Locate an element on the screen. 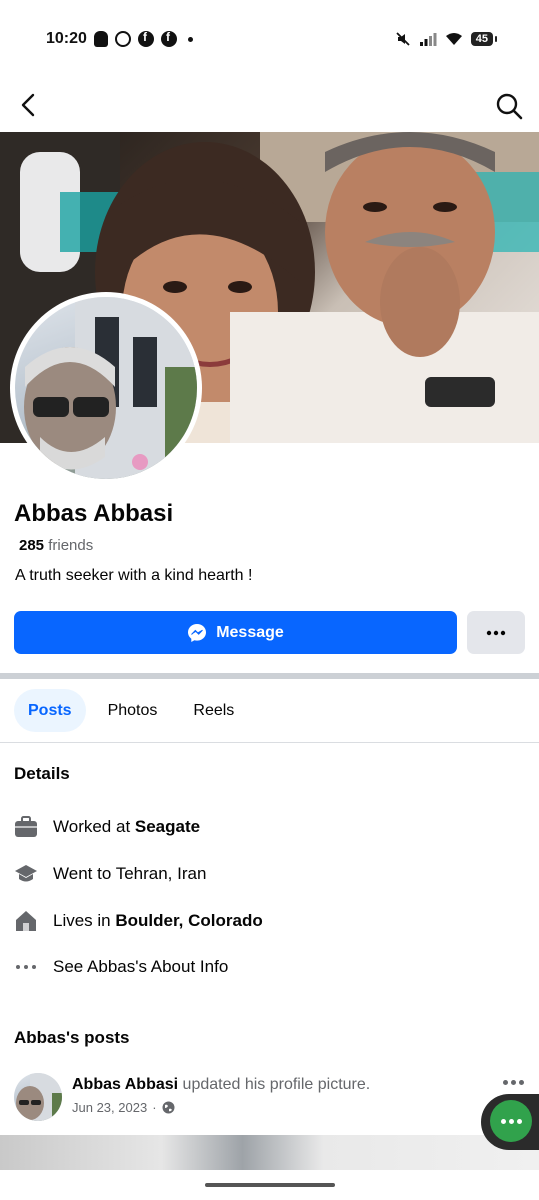 Image resolution: width=539 pixels, height=1200 pixels. more-options-button is located at coordinates (496, 632).